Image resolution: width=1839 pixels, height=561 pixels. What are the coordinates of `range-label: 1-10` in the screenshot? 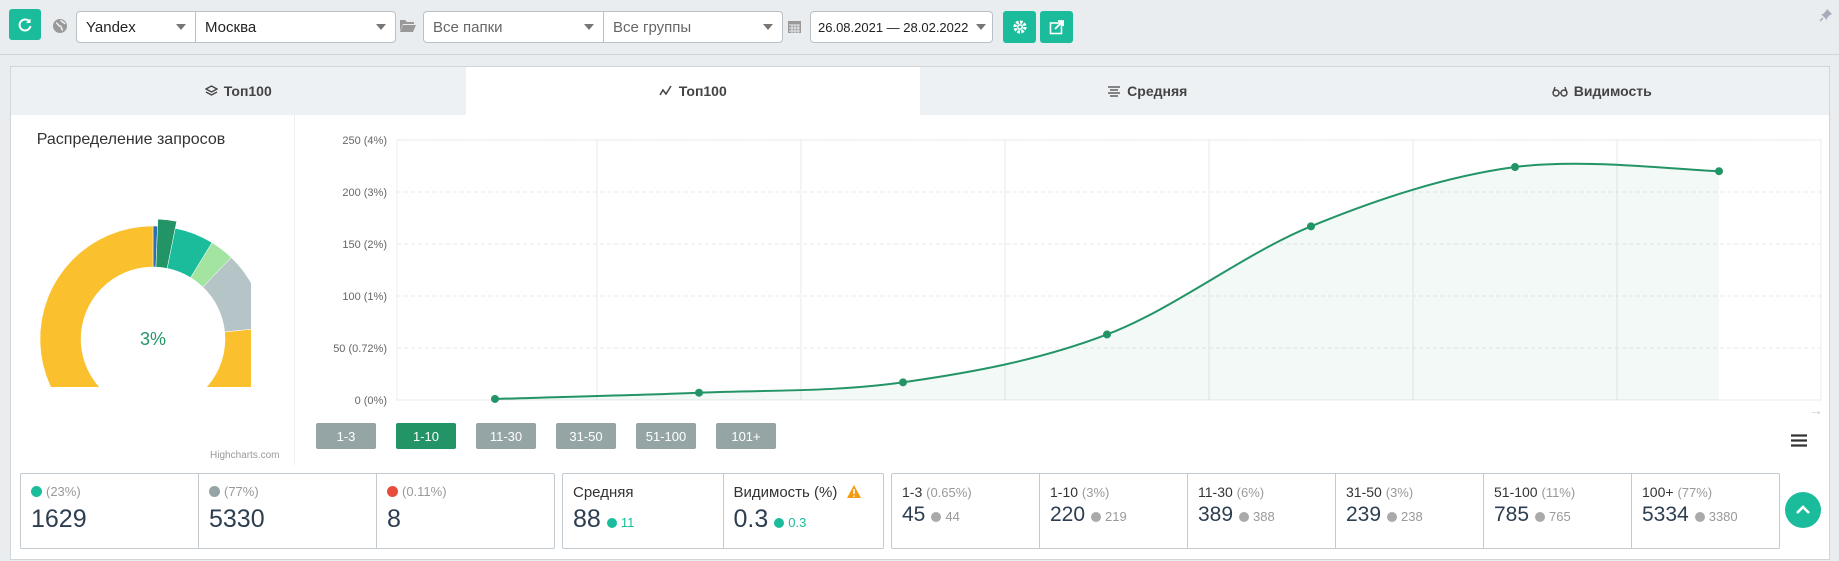 It's located at (1064, 492).